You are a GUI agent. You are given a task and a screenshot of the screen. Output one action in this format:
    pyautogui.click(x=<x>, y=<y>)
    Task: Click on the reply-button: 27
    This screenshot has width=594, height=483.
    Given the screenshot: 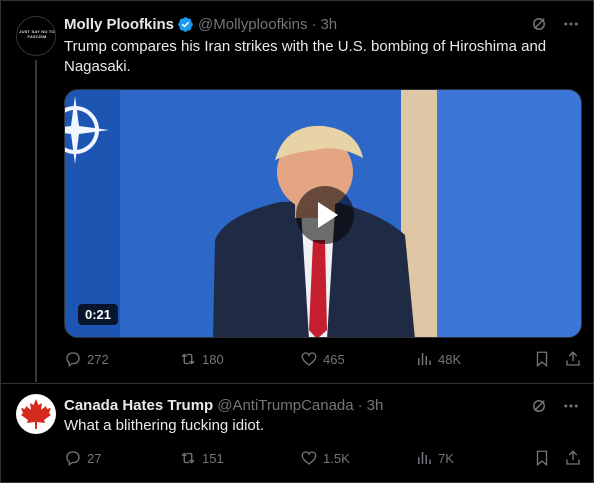 What is the action you would take?
    pyautogui.click(x=82, y=458)
    